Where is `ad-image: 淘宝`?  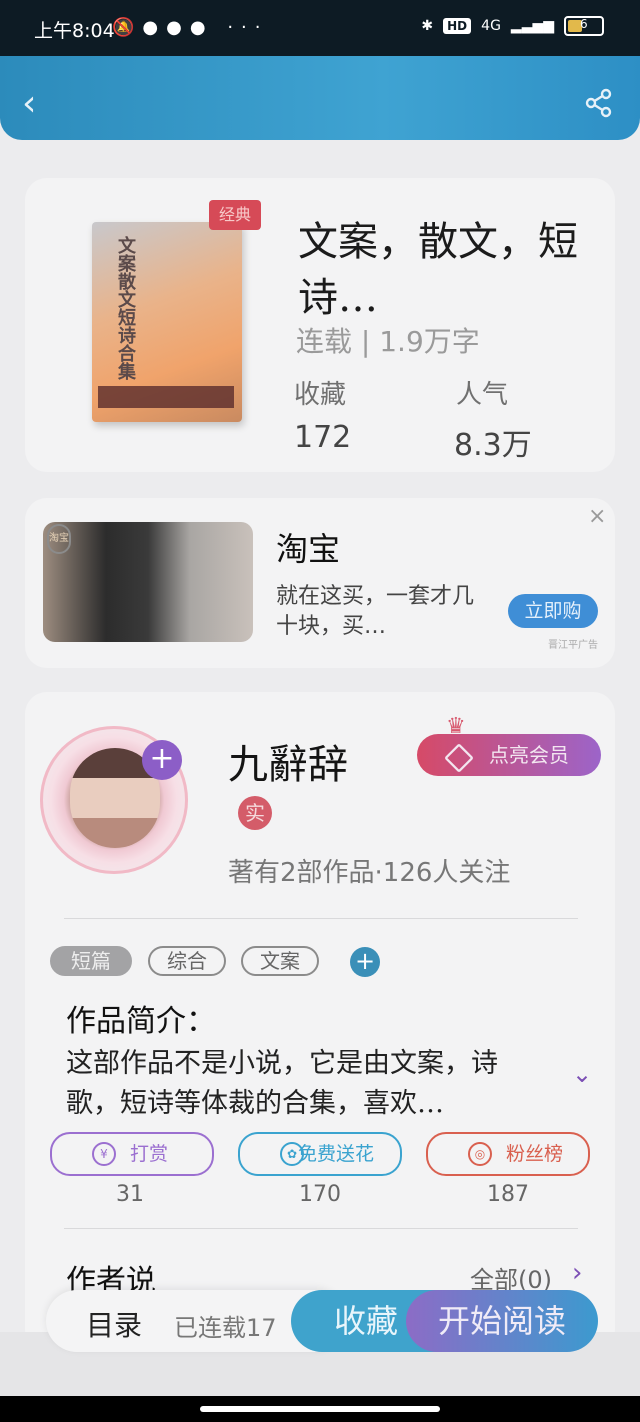 ad-image: 淘宝 is located at coordinates (148, 582).